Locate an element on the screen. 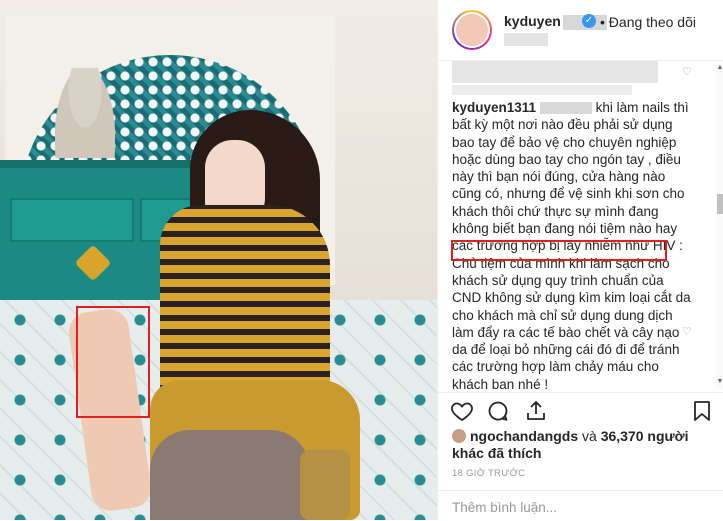 Image resolution: width=723 pixels, height=521 pixels. comment-composer is located at coordinates (580, 505).